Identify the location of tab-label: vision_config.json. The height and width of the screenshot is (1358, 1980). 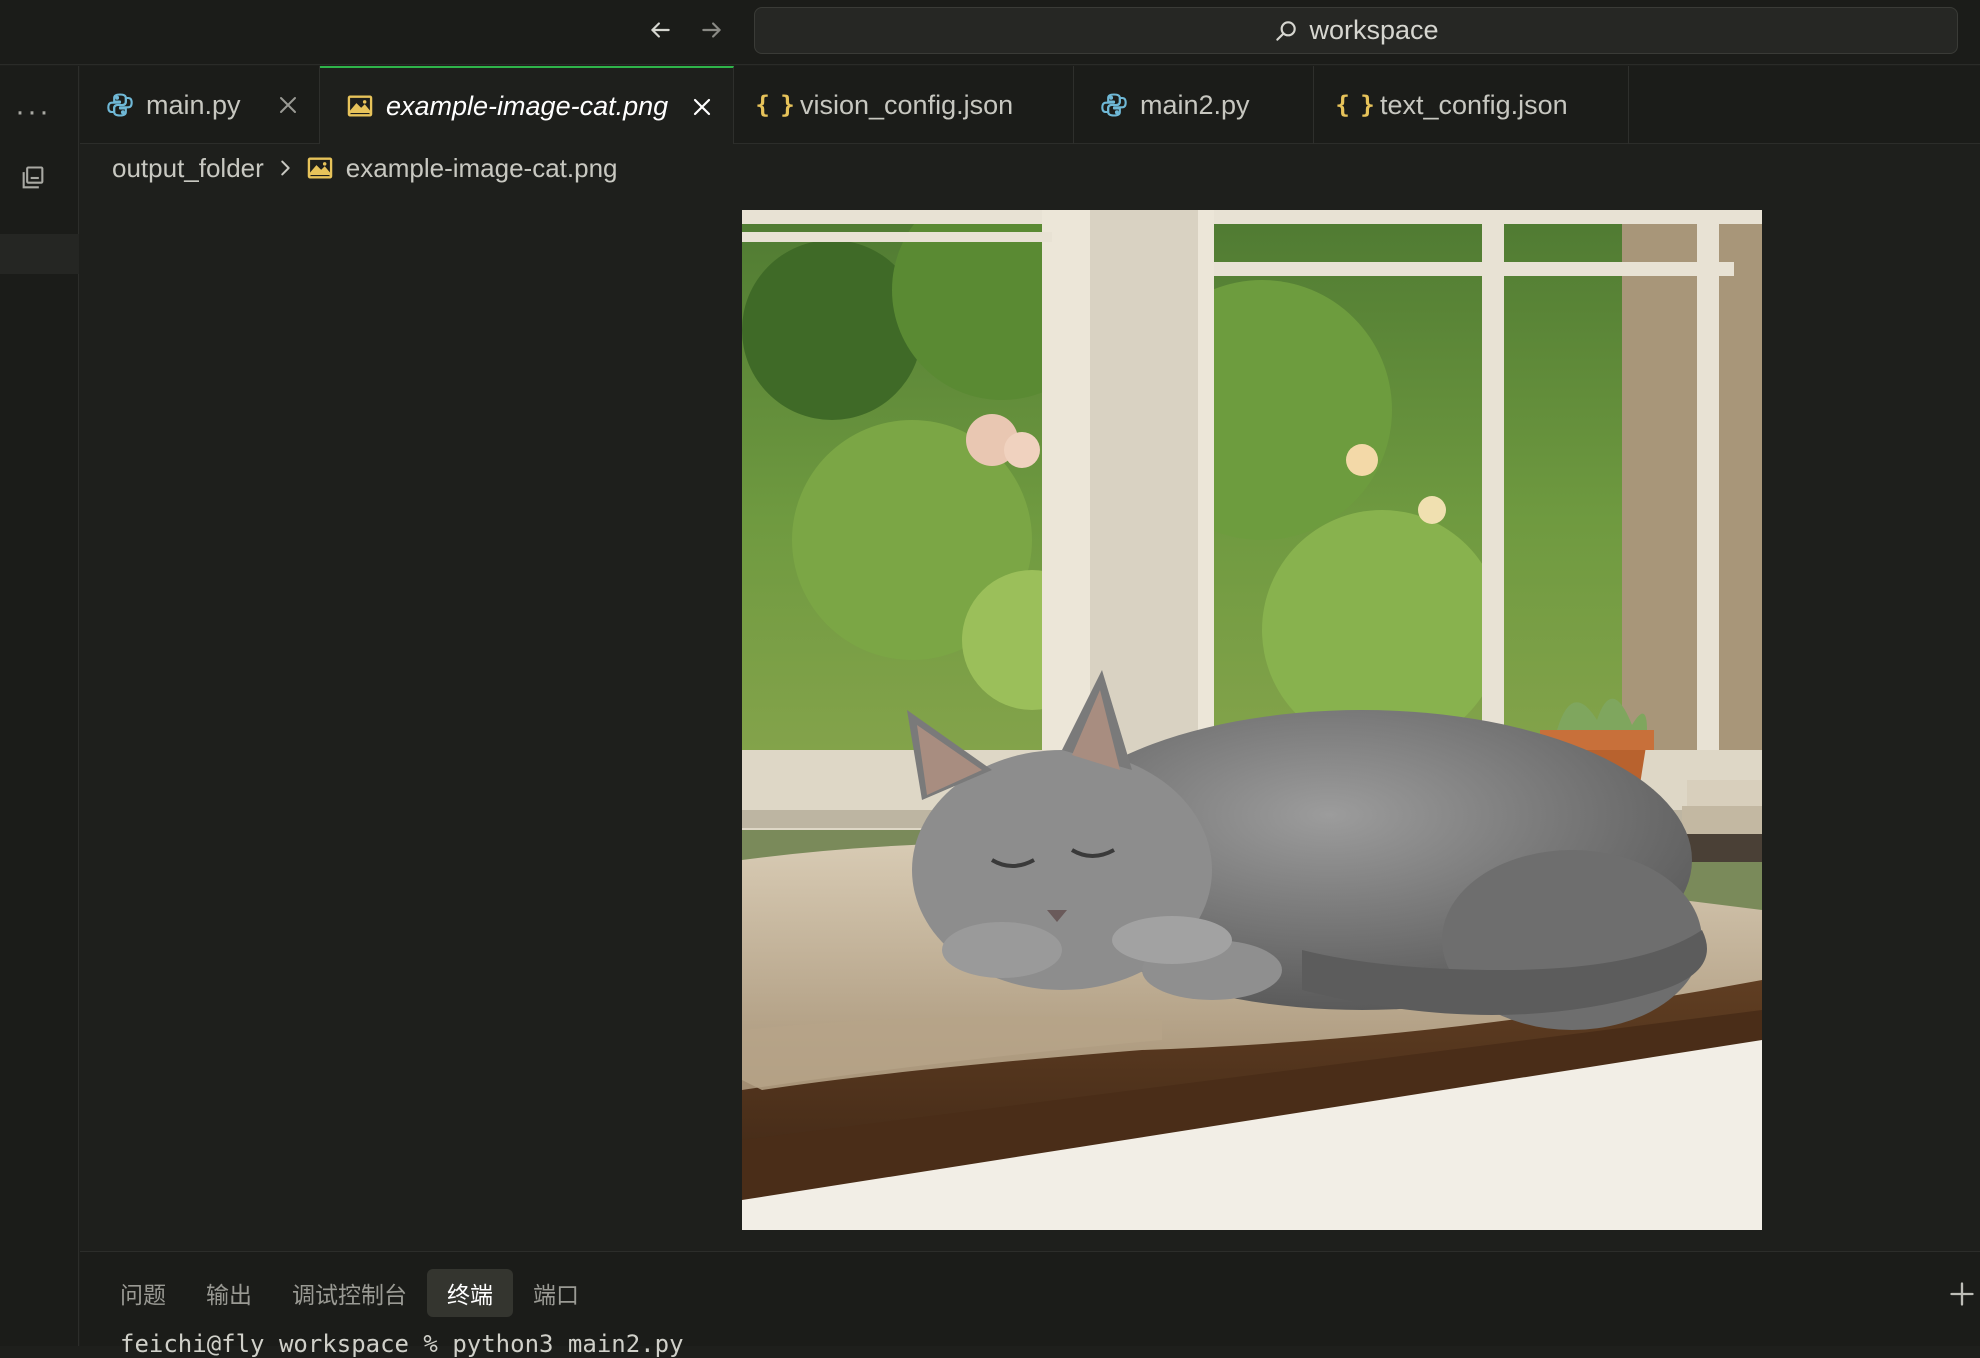
(907, 104).